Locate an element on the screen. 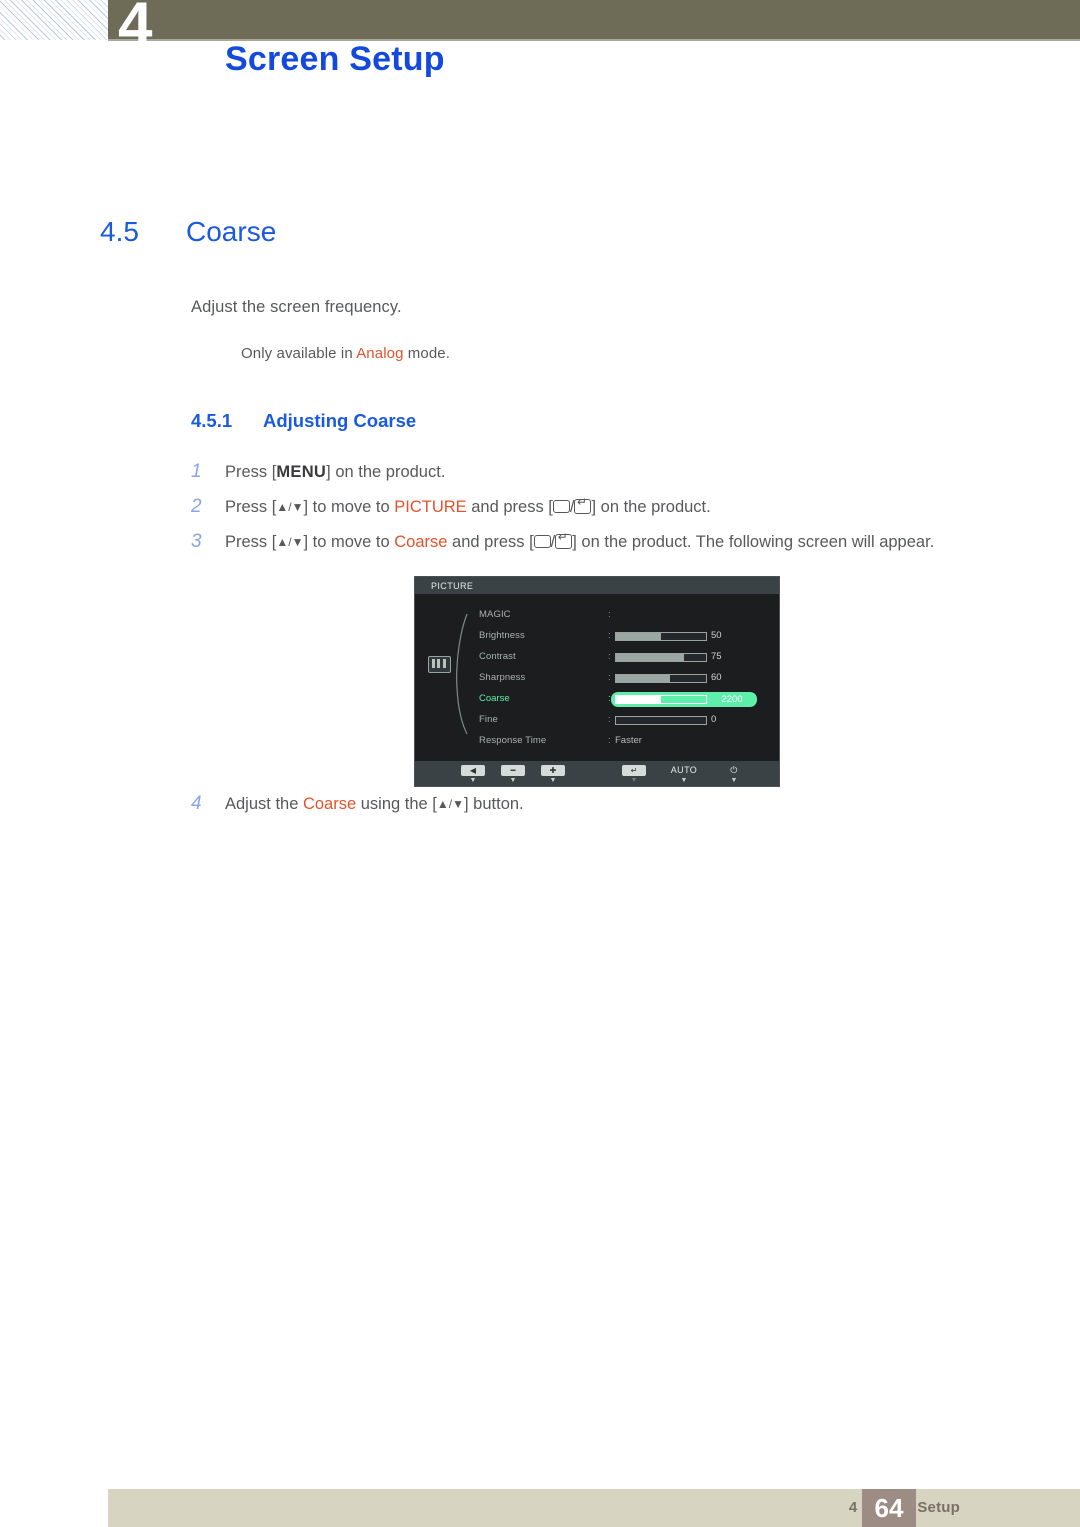  subsection-heading: 4.5.1 Adjusting Coarse is located at coordinates (303, 421).